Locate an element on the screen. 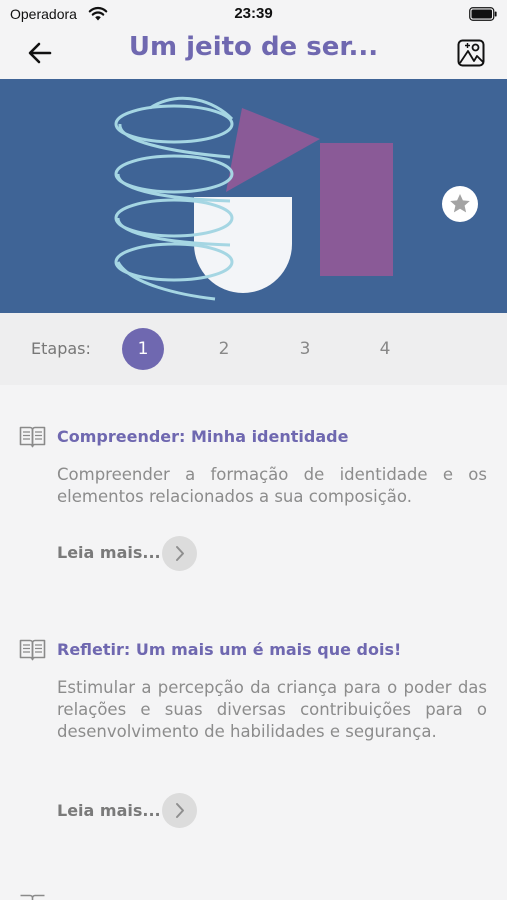 The height and width of the screenshot is (900, 507). battery-icon is located at coordinates (483, 14).